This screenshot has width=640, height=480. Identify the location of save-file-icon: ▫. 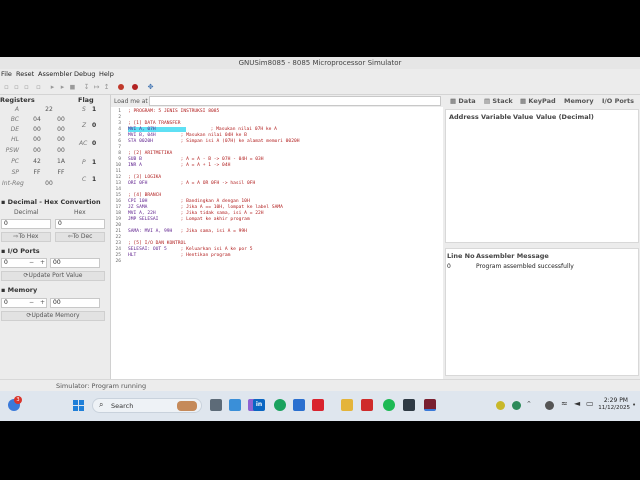
(26, 87).